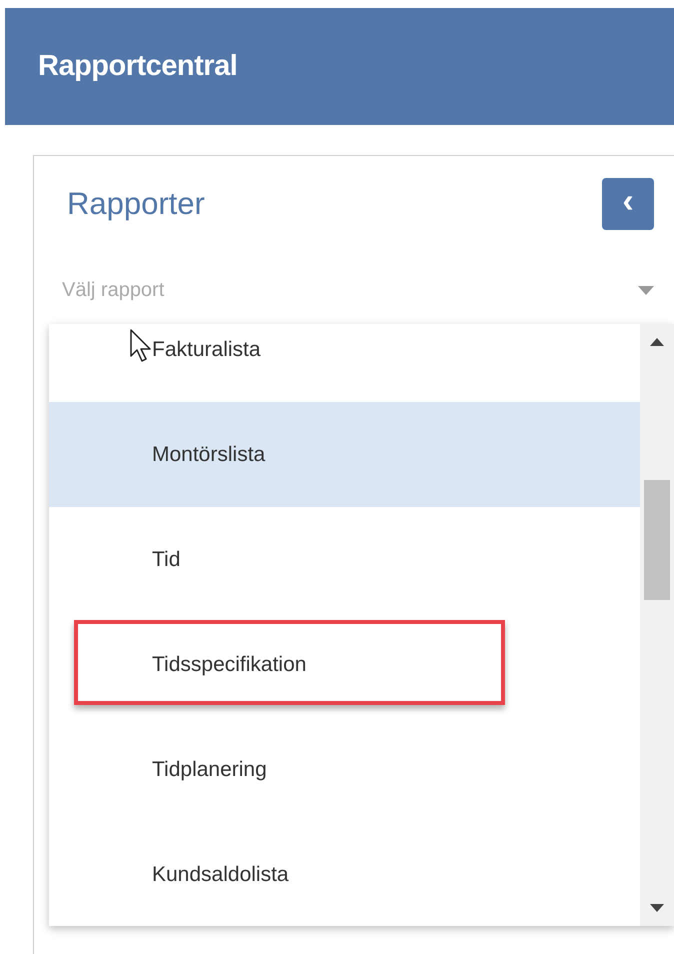  What do you see at coordinates (141, 346) in the screenshot?
I see `mouse-cursor-icon` at bounding box center [141, 346].